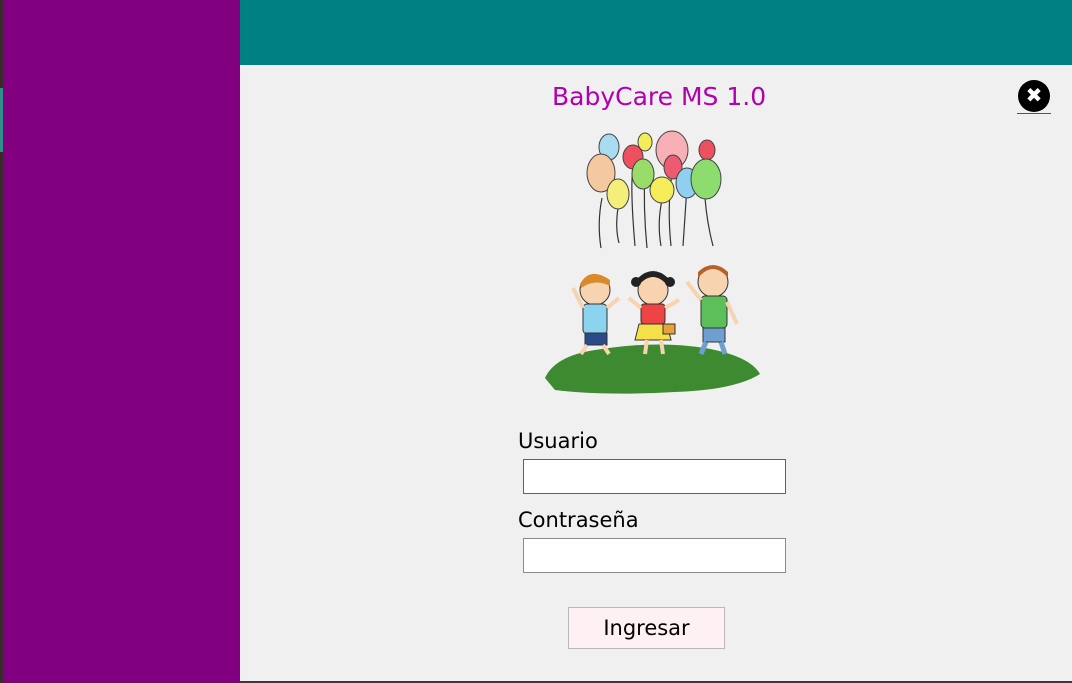  I want to click on window-edge-accent, so click(1, 120).